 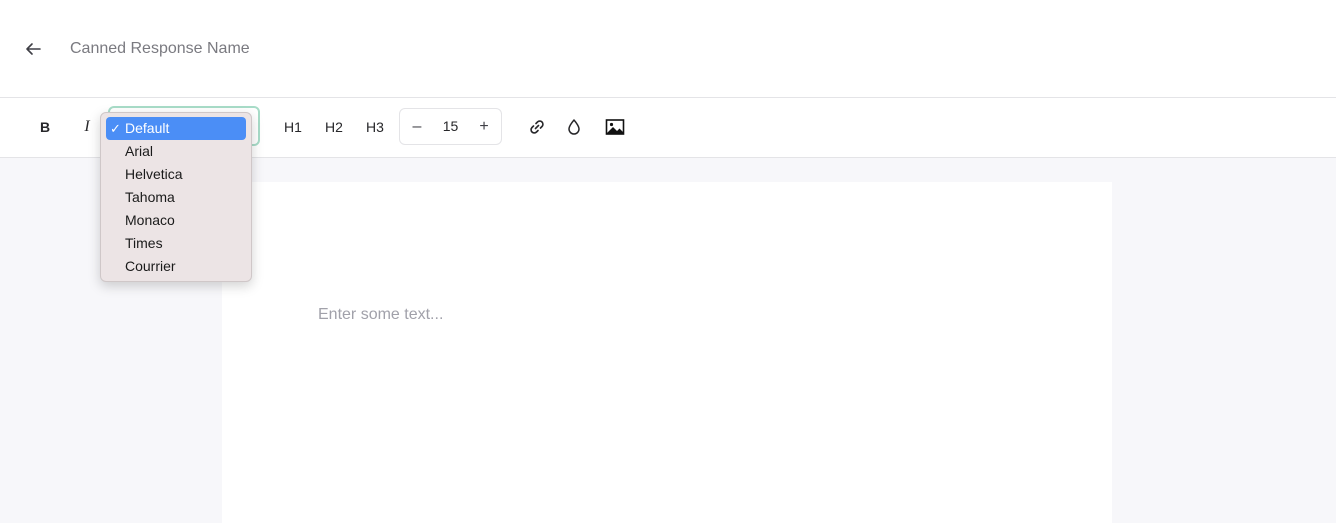 I want to click on heading-3-button: H3, so click(x=375, y=127).